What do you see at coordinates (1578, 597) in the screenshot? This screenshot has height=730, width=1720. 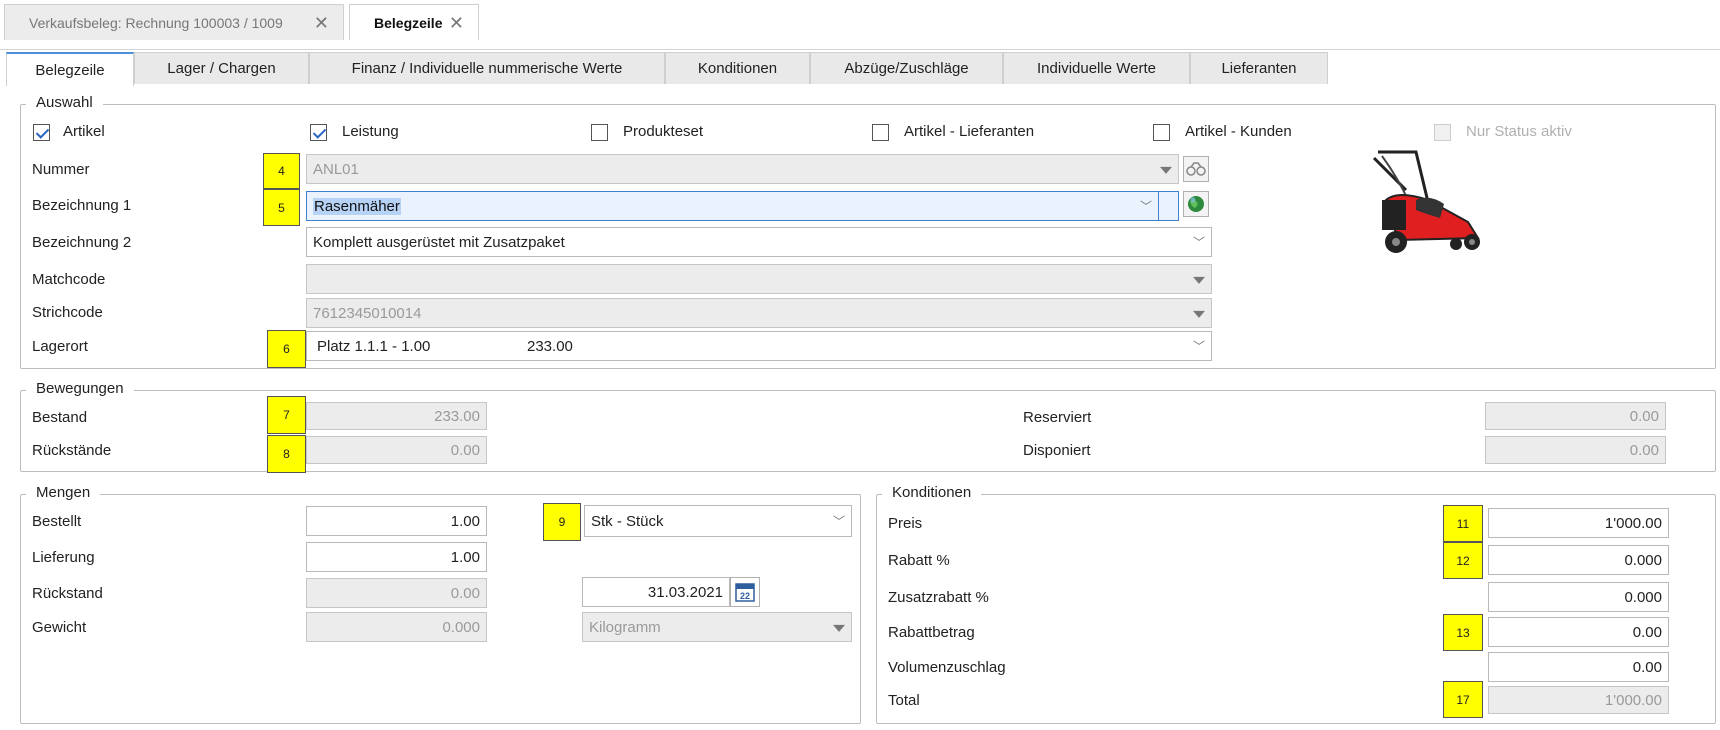 I see `zusatzrabatt-field: 0.000` at bounding box center [1578, 597].